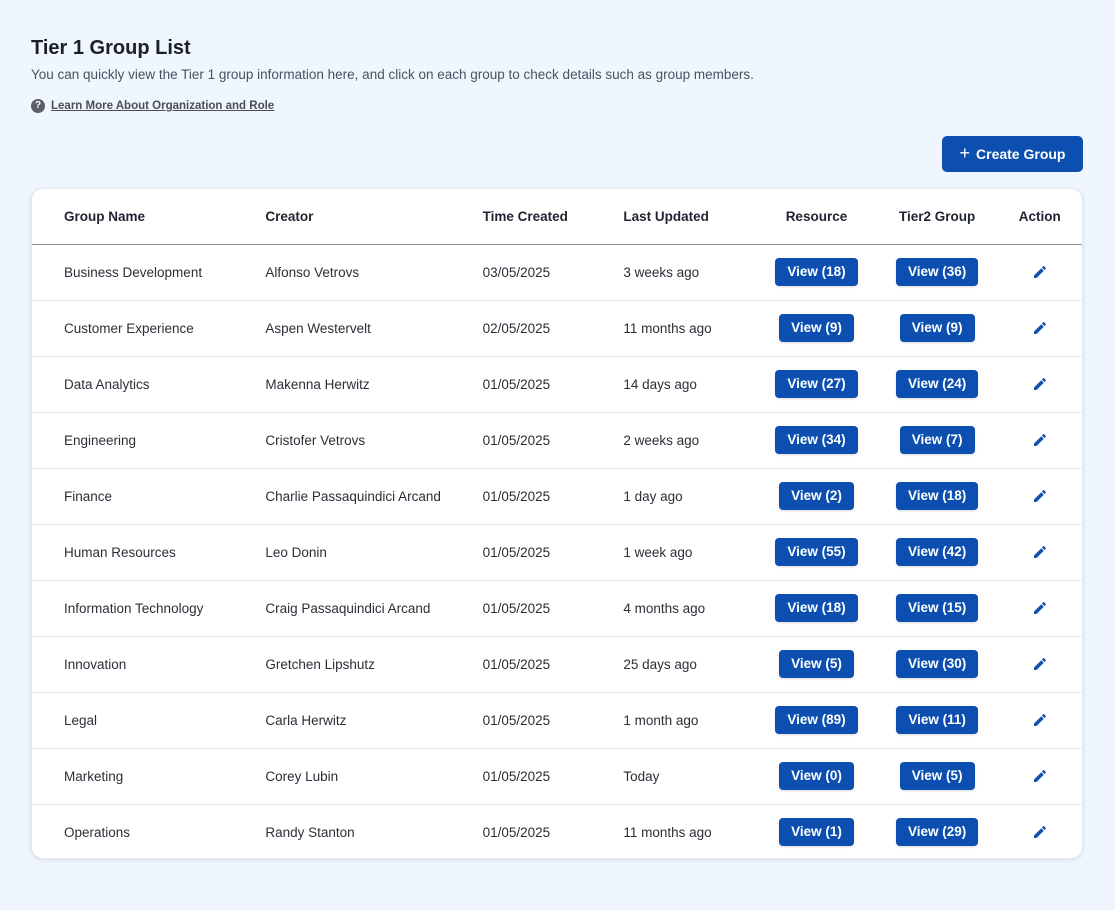 The width and height of the screenshot is (1115, 910). Describe the element at coordinates (148, 831) in the screenshot. I see `group-name-cell: Operations` at that location.